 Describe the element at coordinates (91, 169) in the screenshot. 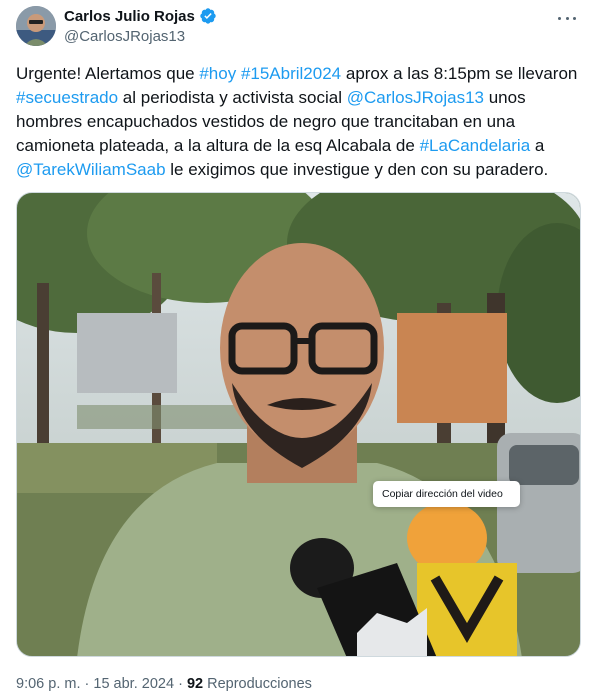

I see `mention-link: @TarekWiliamSaab` at that location.